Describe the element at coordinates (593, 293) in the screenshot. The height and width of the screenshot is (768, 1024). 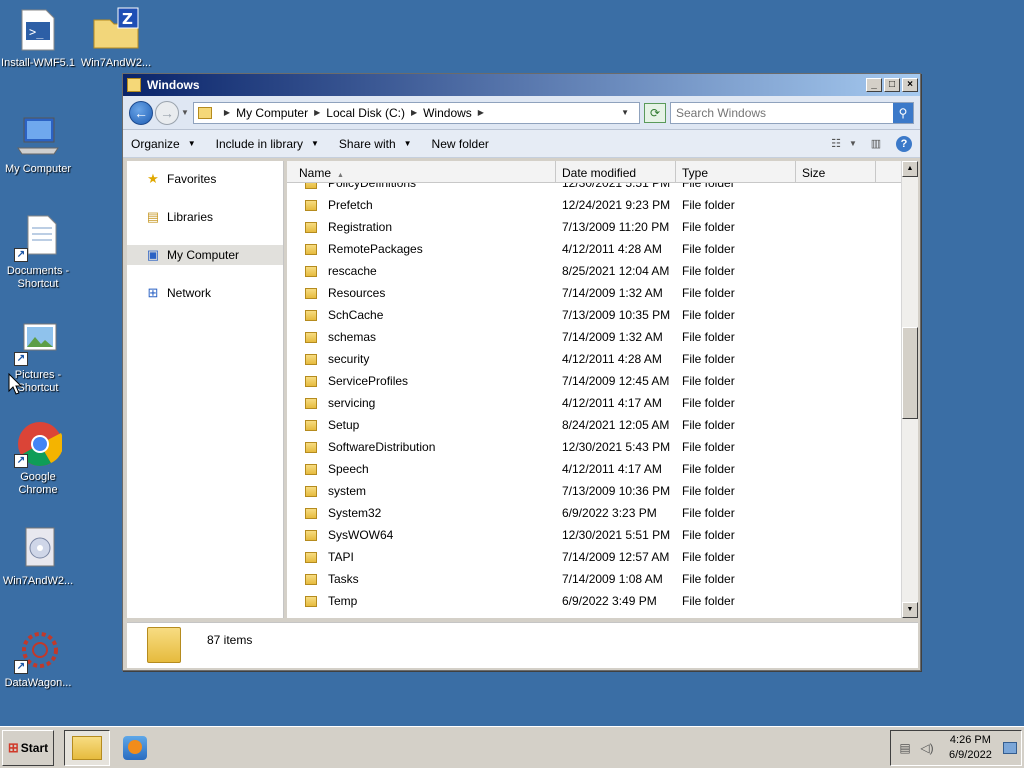
I see `file-row: Resources 7/14/2009 1:32 AM File folder` at that location.